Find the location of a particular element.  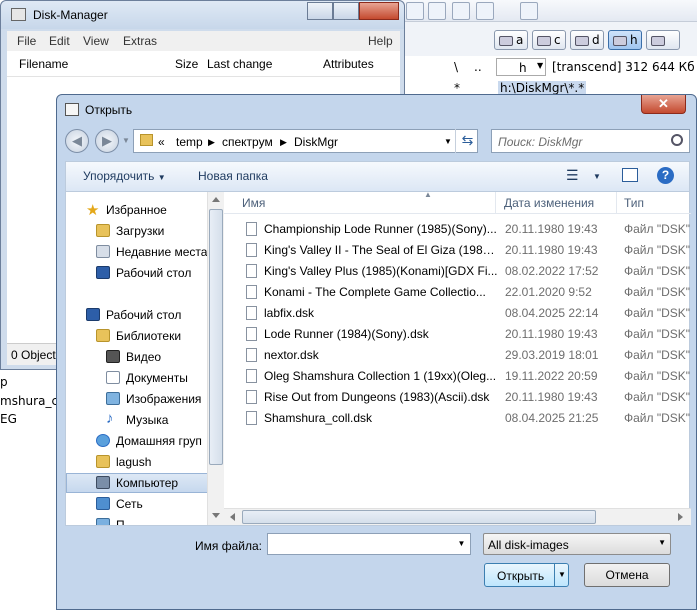

column-attributes: Attributes is located at coordinates (348, 64).